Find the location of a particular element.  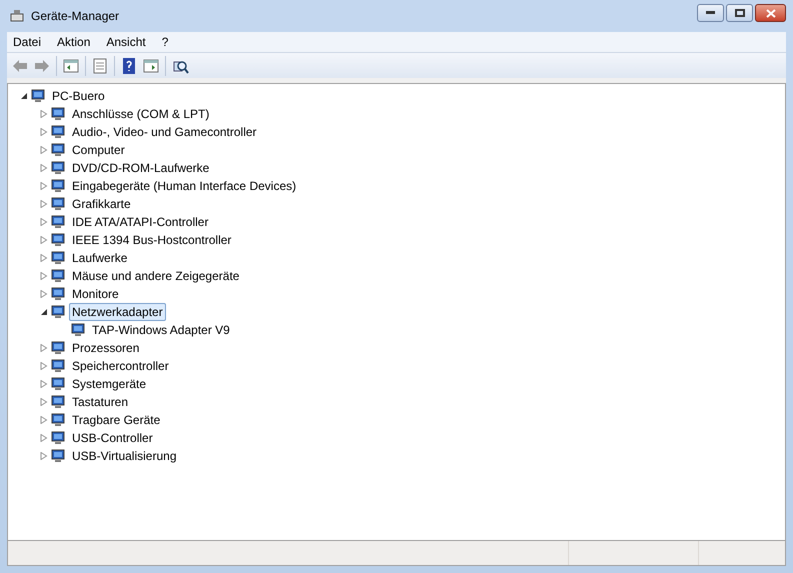

tree-item: USB-Virtualisierung is located at coordinates (124, 456).